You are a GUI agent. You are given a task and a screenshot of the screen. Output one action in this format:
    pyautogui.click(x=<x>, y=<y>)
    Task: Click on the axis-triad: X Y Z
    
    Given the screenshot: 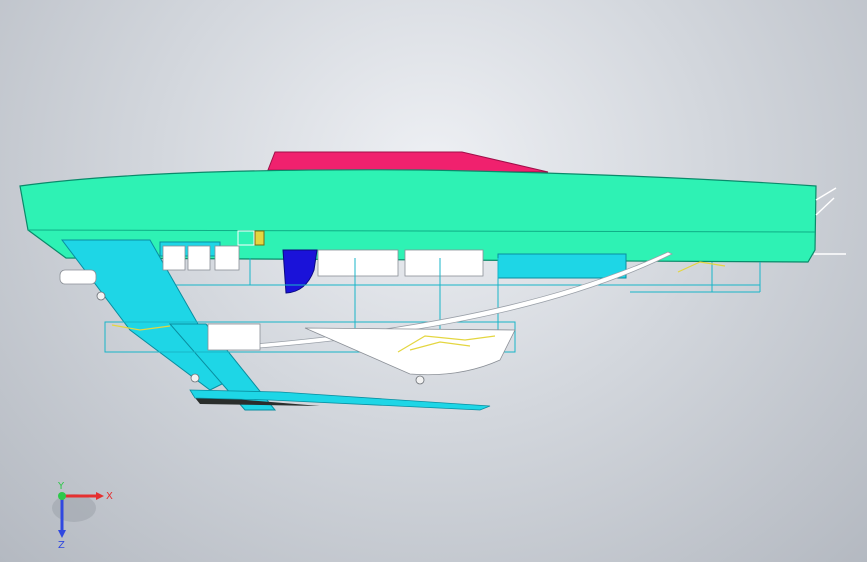 What is the action you would take?
    pyautogui.click(x=82, y=515)
    